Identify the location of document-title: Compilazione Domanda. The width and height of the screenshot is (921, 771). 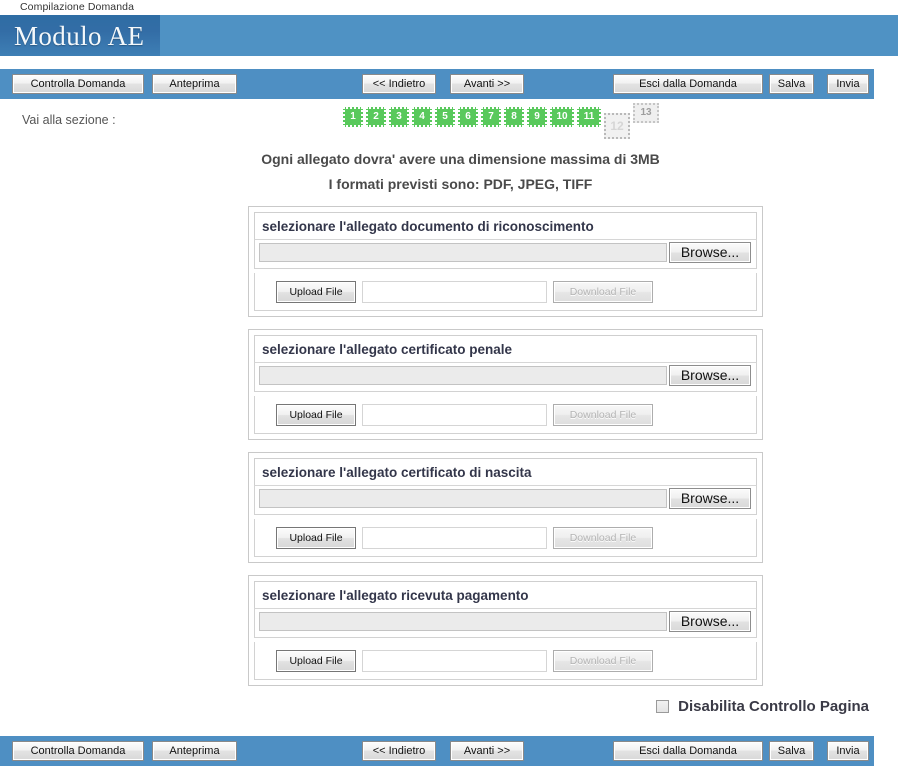
(460, 7).